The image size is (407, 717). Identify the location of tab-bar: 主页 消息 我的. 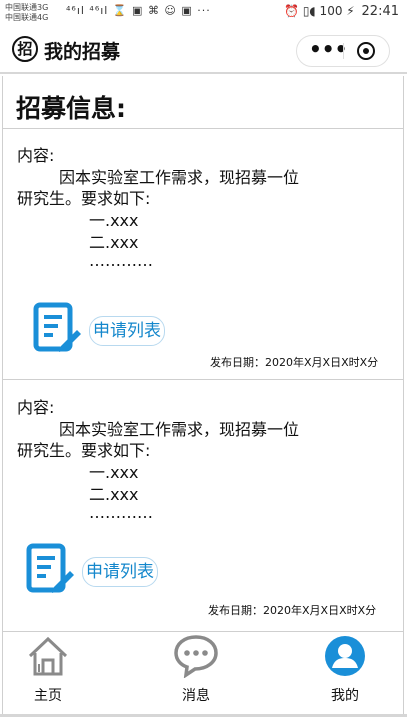
(203, 673).